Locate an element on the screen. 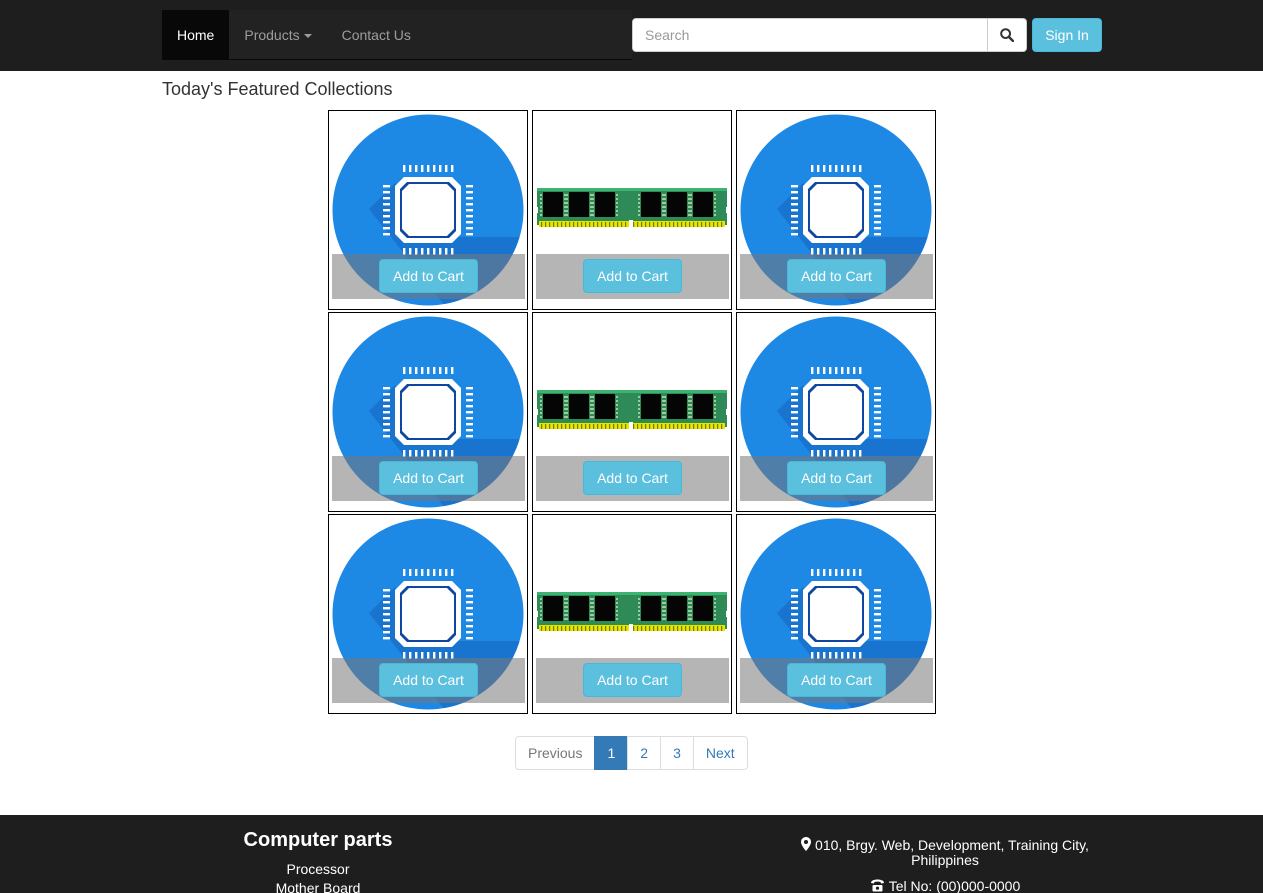 The height and width of the screenshot is (893, 1263). page-title: Today's Featured Collections is located at coordinates (277, 89).